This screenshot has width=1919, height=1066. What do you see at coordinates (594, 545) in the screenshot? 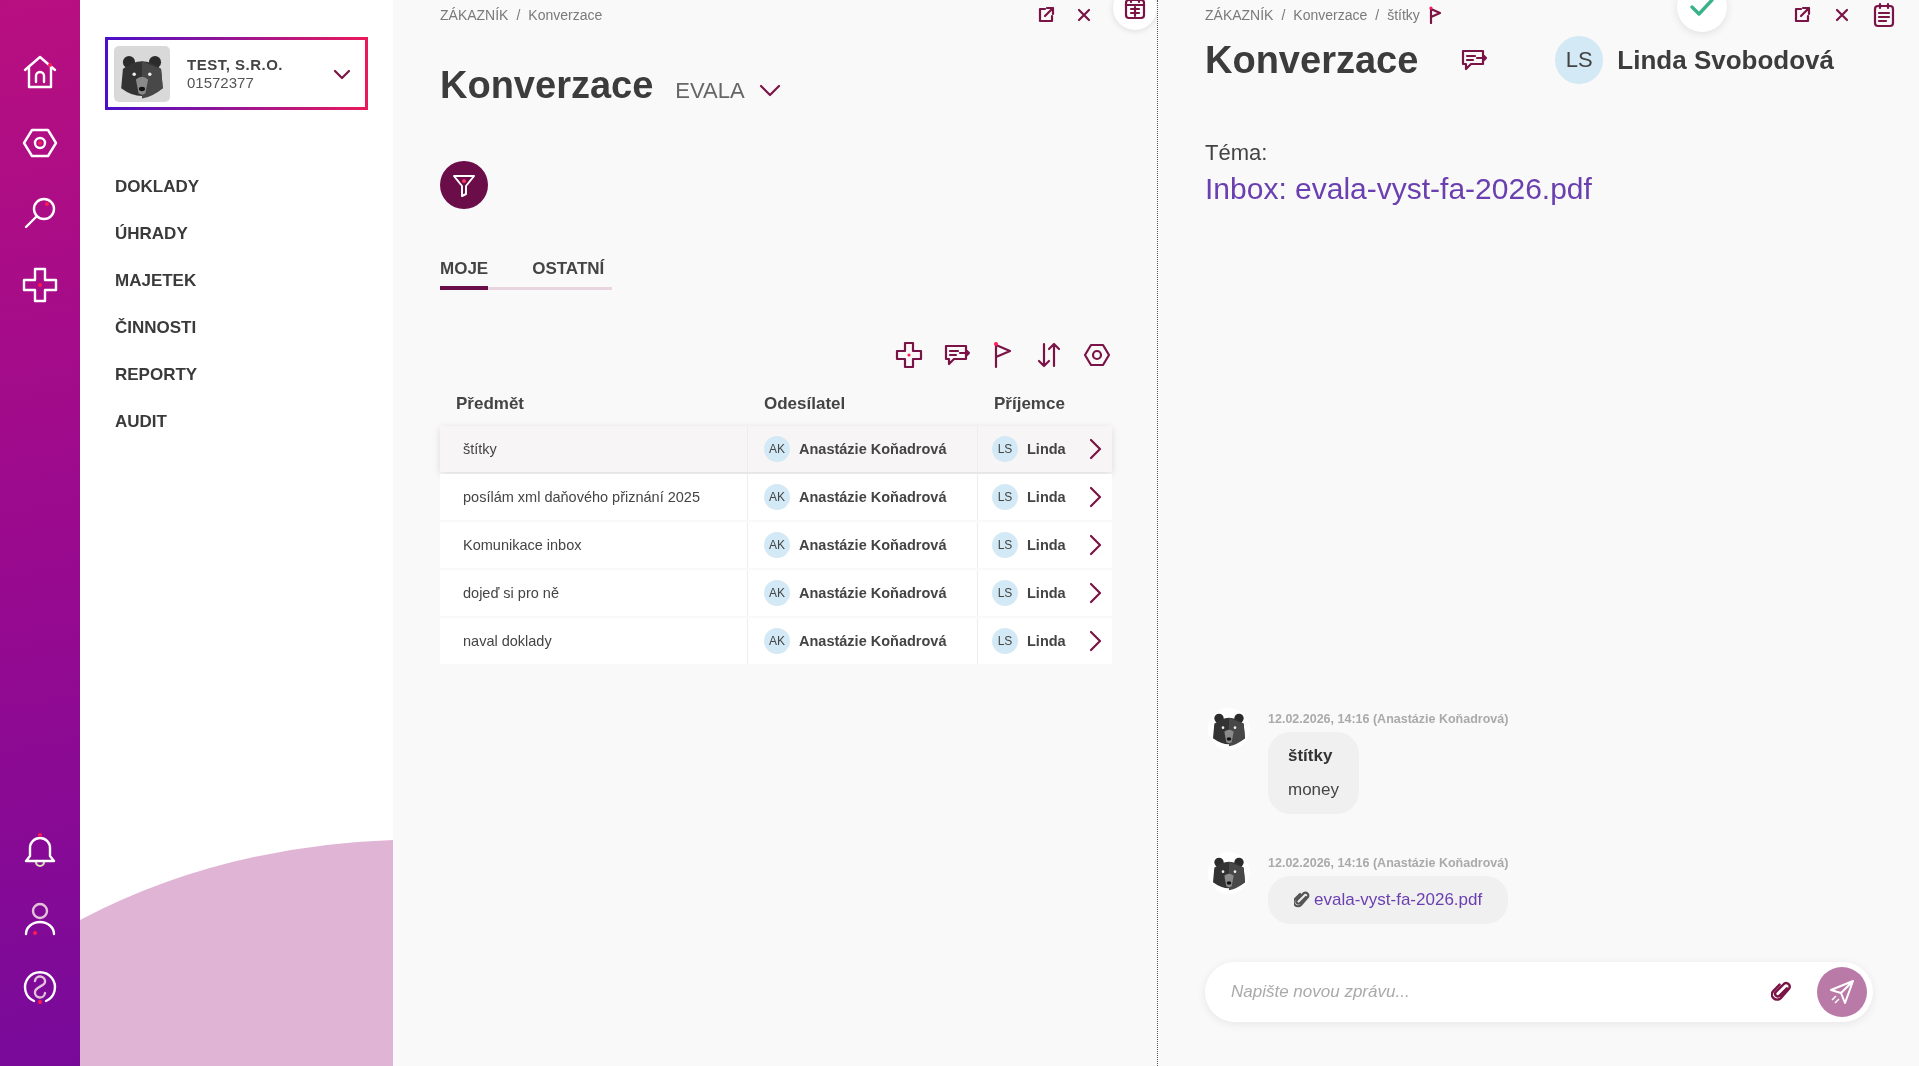
I see `subject-cell: Komunikace inbox` at bounding box center [594, 545].